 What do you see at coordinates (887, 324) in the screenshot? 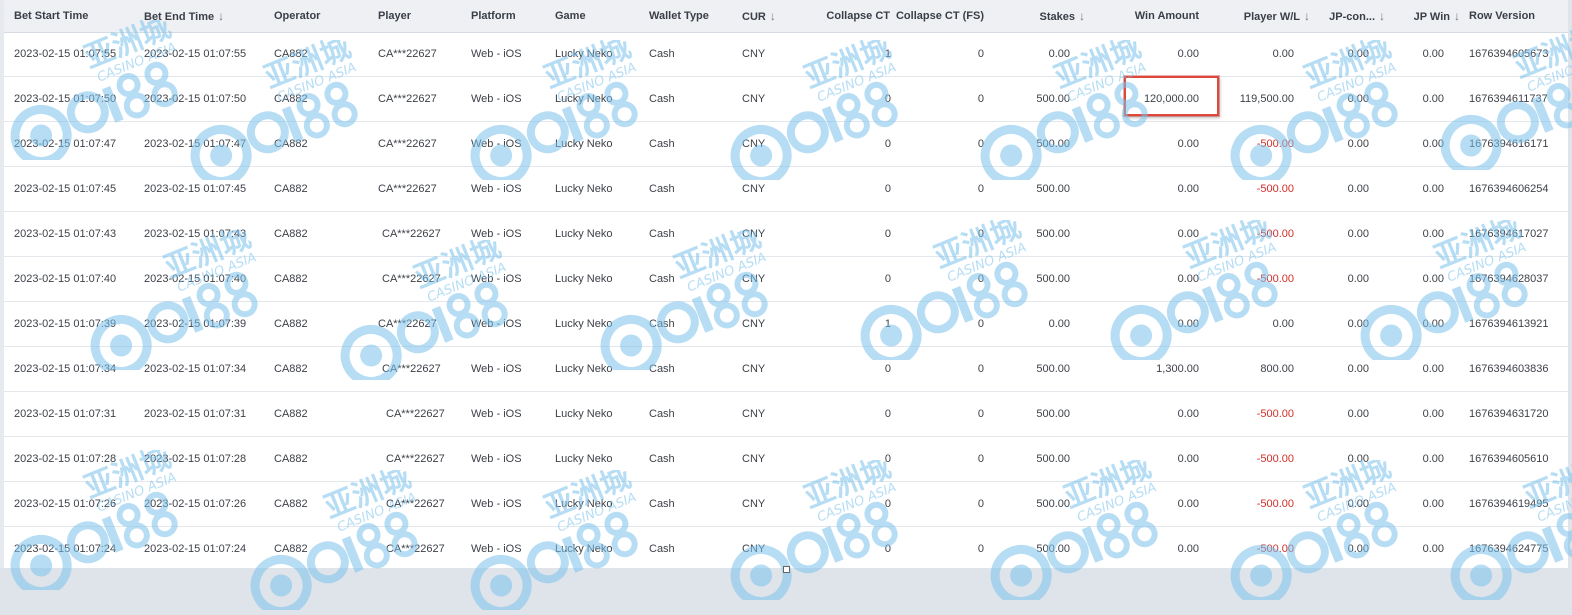
I see `cell-collapse: 1` at bounding box center [887, 324].